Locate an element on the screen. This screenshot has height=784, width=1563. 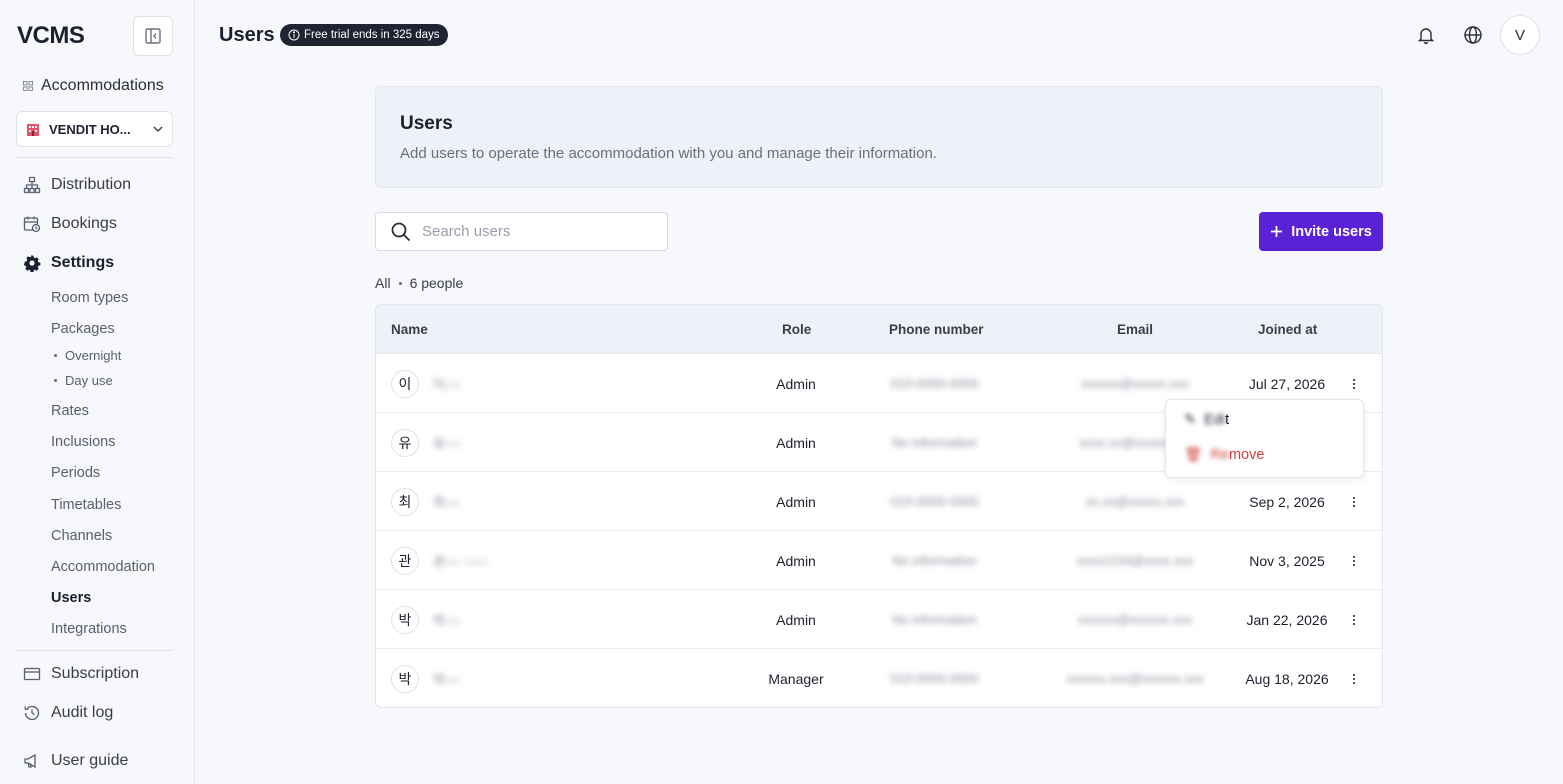
nav-subscription: Subscription is located at coordinates (81, 674).